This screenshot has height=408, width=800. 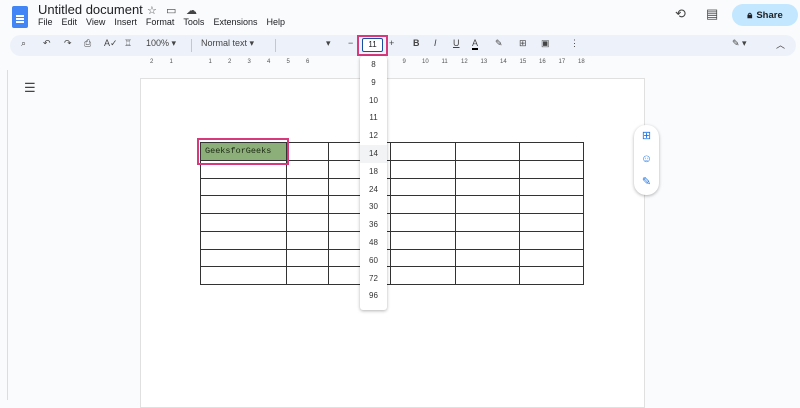 What do you see at coordinates (739, 43) in the screenshot?
I see `editing-mode-icon: ✎ ▾` at bounding box center [739, 43].